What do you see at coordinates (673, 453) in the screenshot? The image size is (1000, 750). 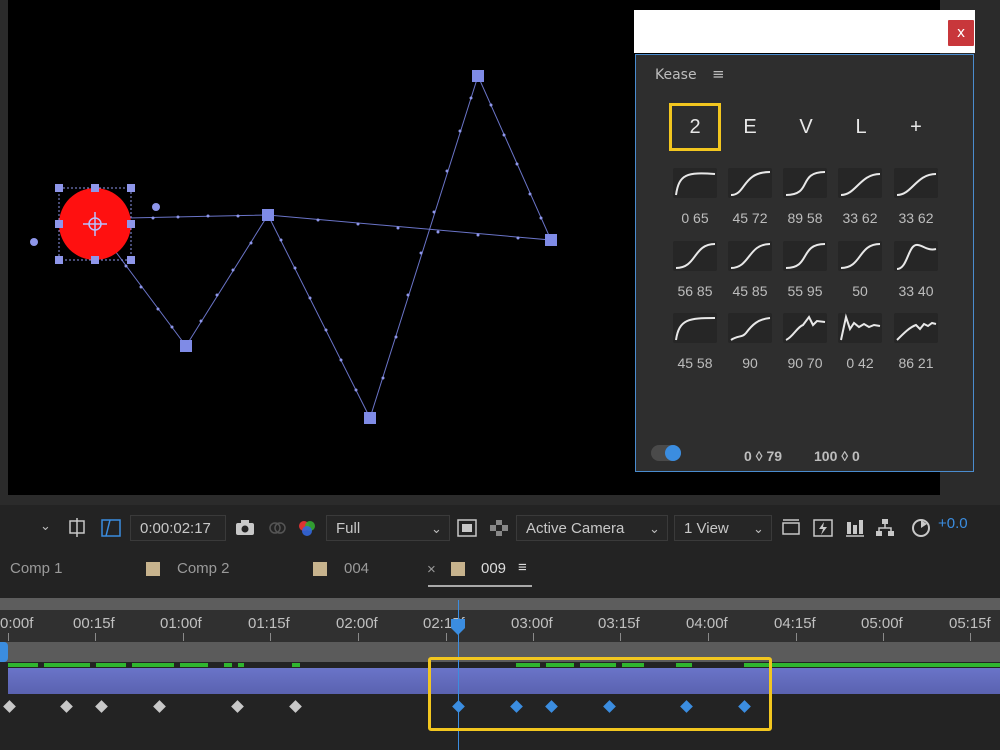 I see `toggle-knob` at bounding box center [673, 453].